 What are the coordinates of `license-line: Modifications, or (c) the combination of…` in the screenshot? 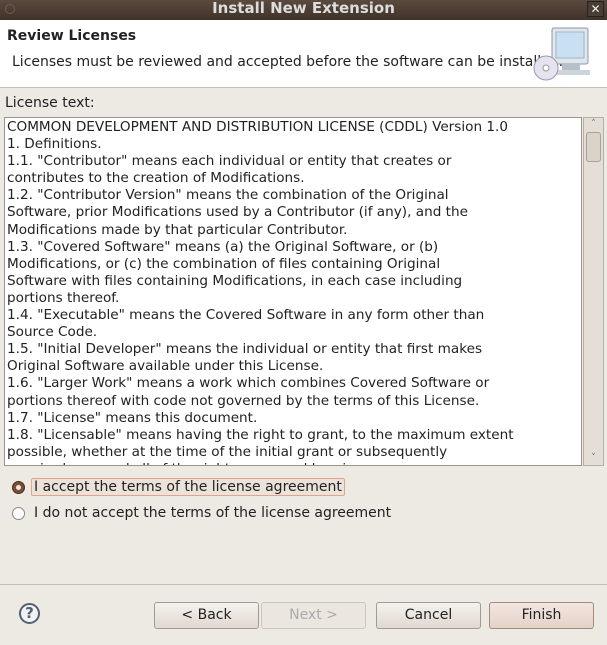 It's located at (224, 263).